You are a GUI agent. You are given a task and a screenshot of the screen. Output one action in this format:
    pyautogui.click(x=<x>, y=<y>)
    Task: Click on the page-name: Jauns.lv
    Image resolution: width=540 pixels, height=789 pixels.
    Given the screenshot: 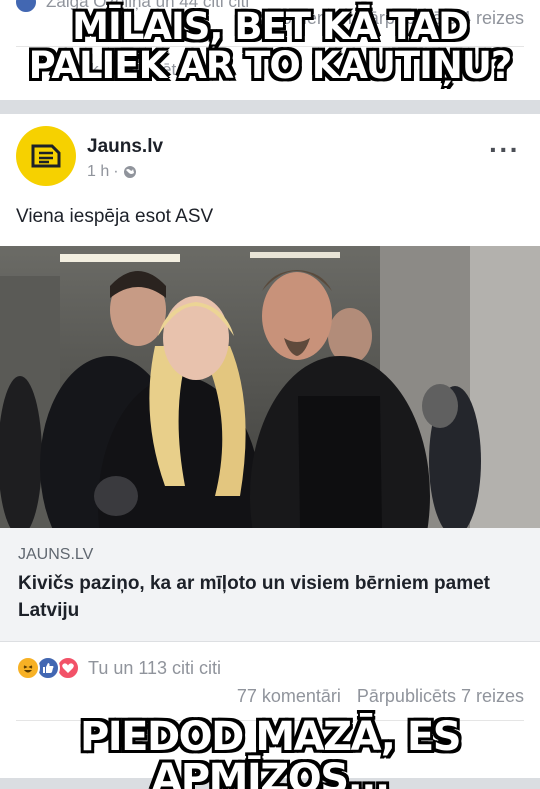 What is the action you would take?
    pyautogui.click(x=125, y=147)
    